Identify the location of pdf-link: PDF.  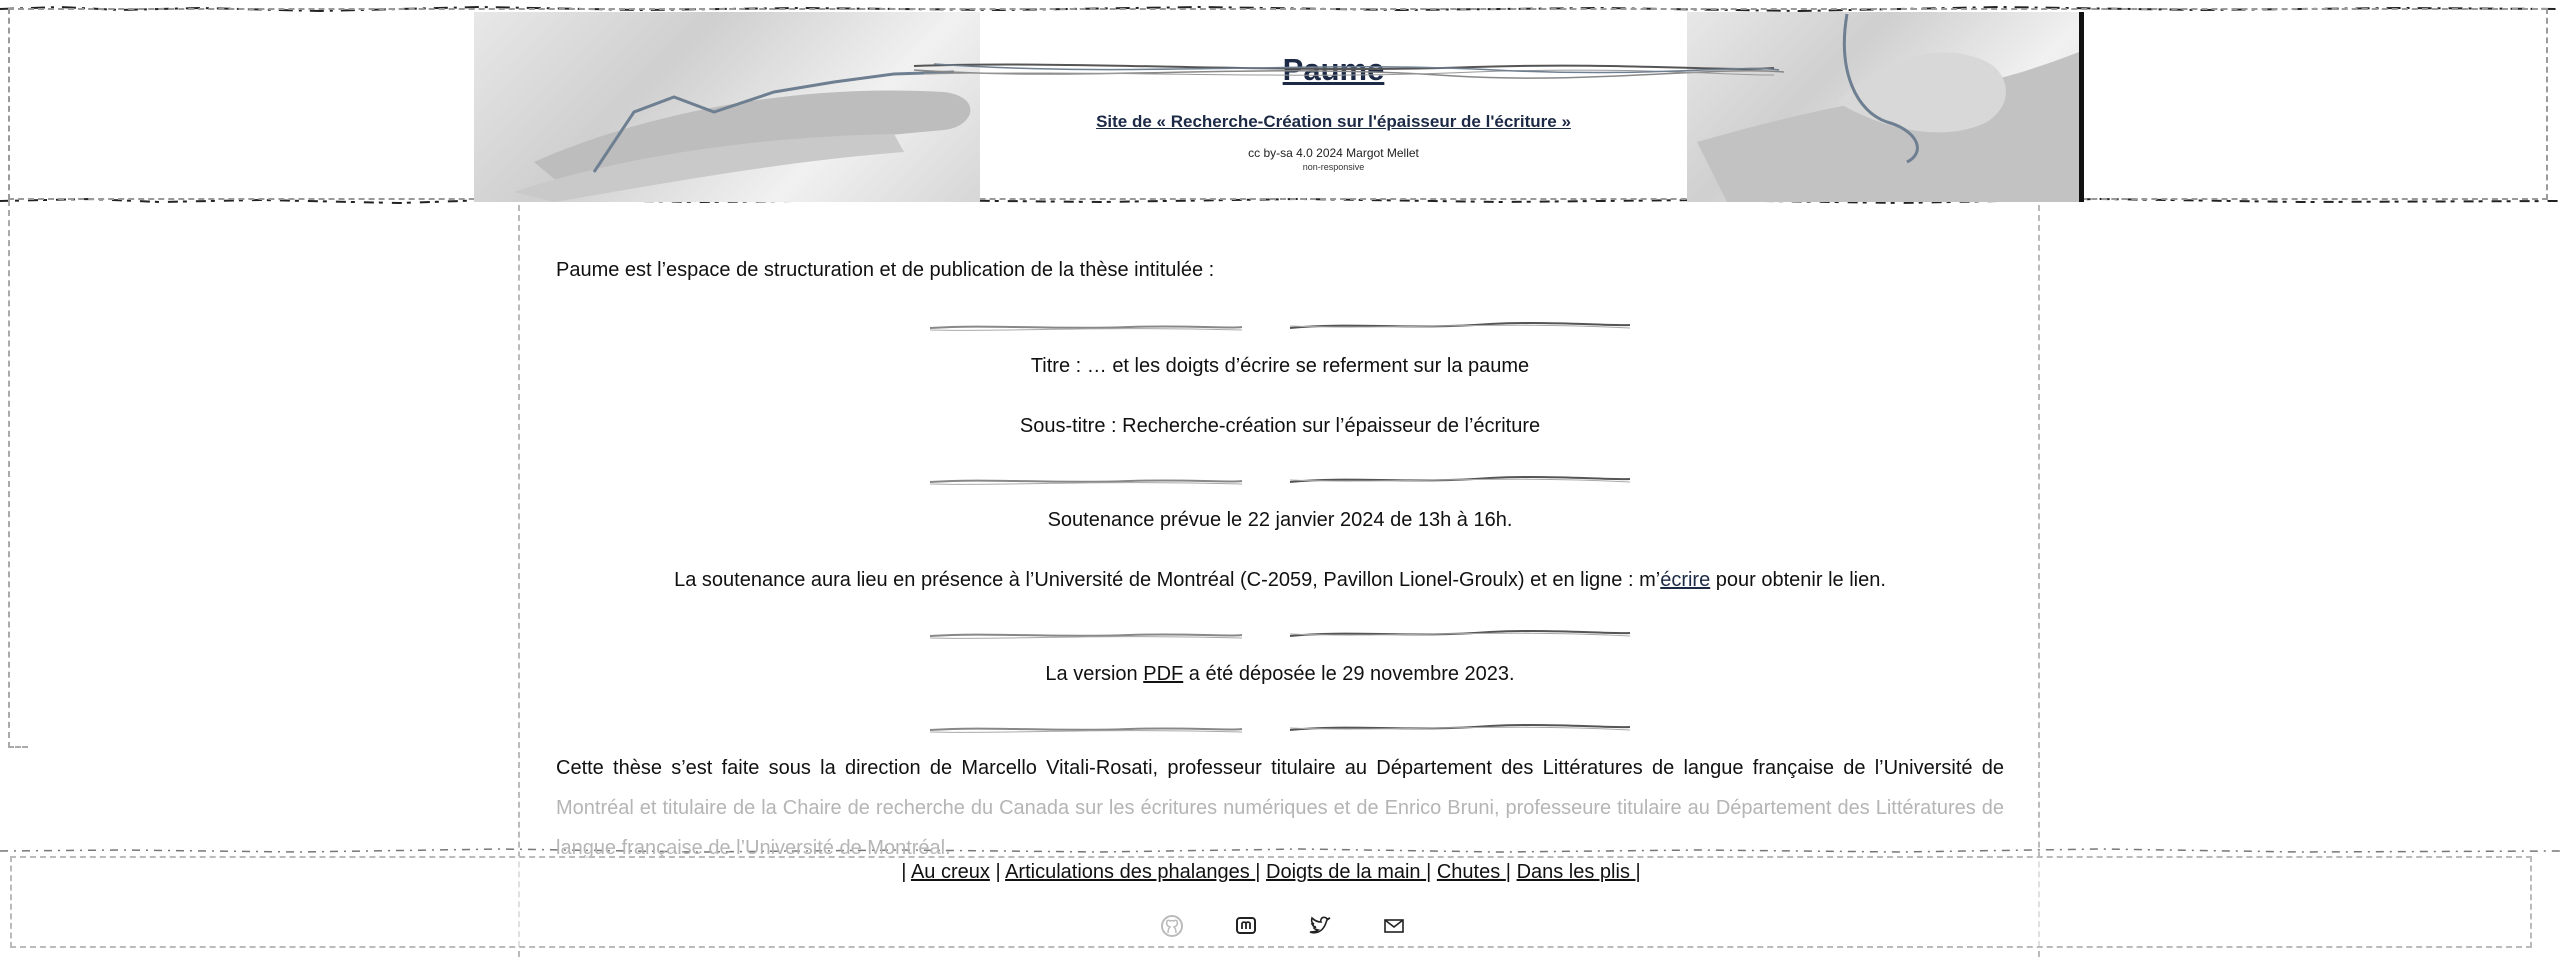
(1163, 674).